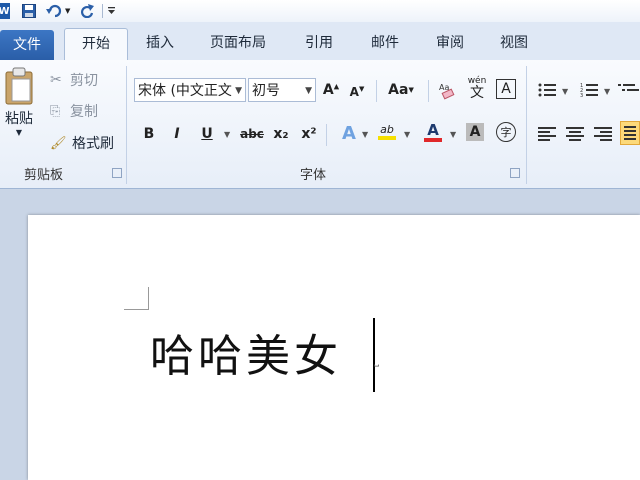 This screenshot has width=640, height=480. I want to click on paste-dropdown-icon: ▼, so click(19, 132).